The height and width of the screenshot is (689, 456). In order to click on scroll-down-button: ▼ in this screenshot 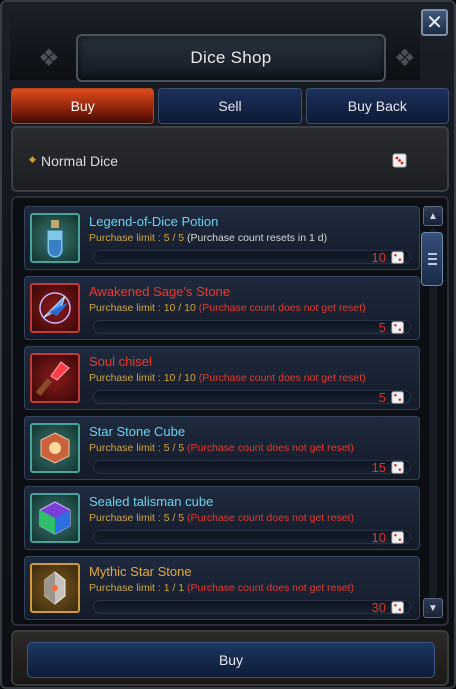, I will do `click(433, 608)`.